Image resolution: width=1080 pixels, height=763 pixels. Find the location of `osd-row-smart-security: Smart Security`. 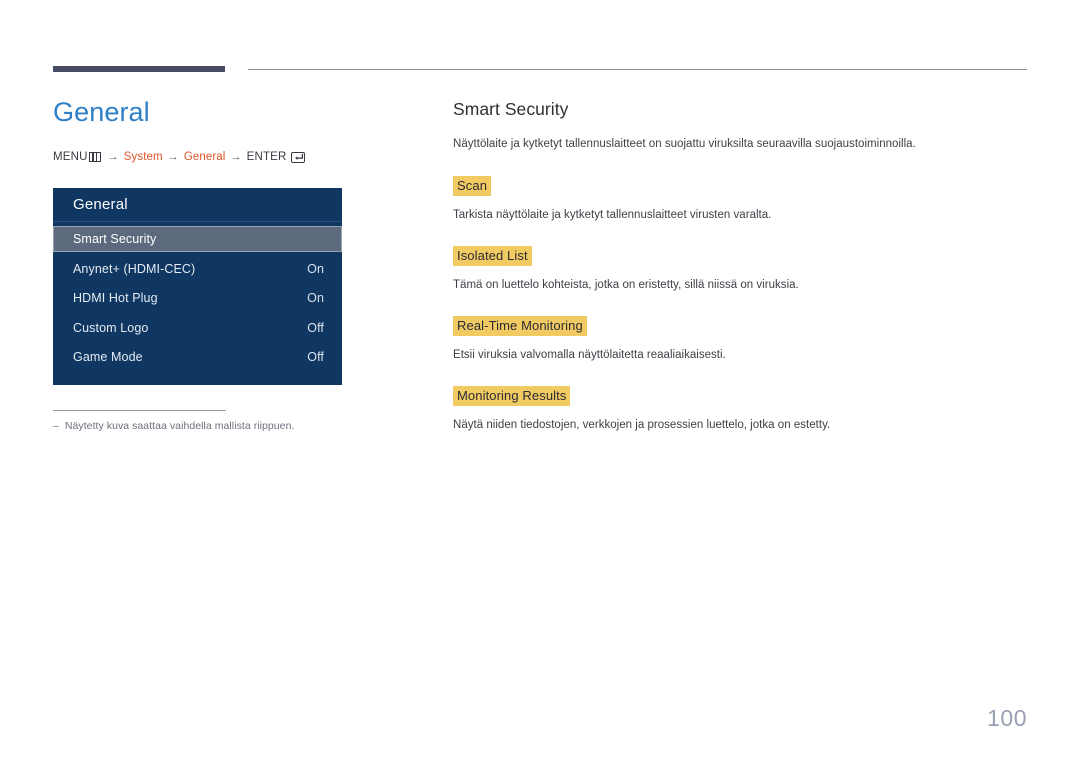

osd-row-smart-security: Smart Security is located at coordinates (197, 239).